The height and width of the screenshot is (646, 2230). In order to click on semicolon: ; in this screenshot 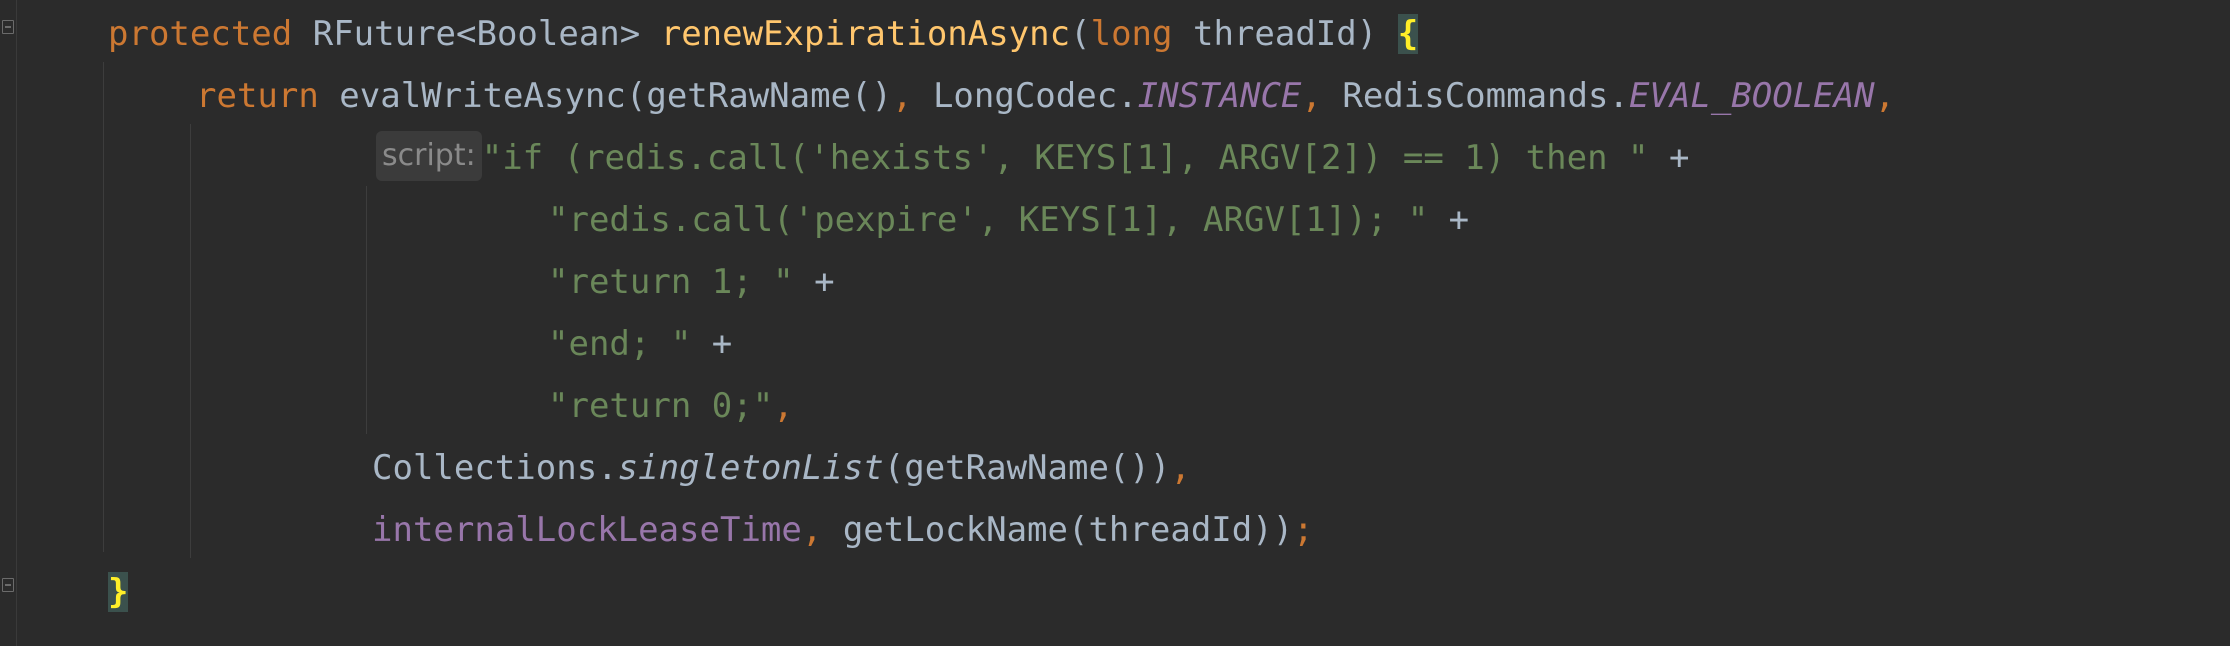, I will do `click(1303, 530)`.